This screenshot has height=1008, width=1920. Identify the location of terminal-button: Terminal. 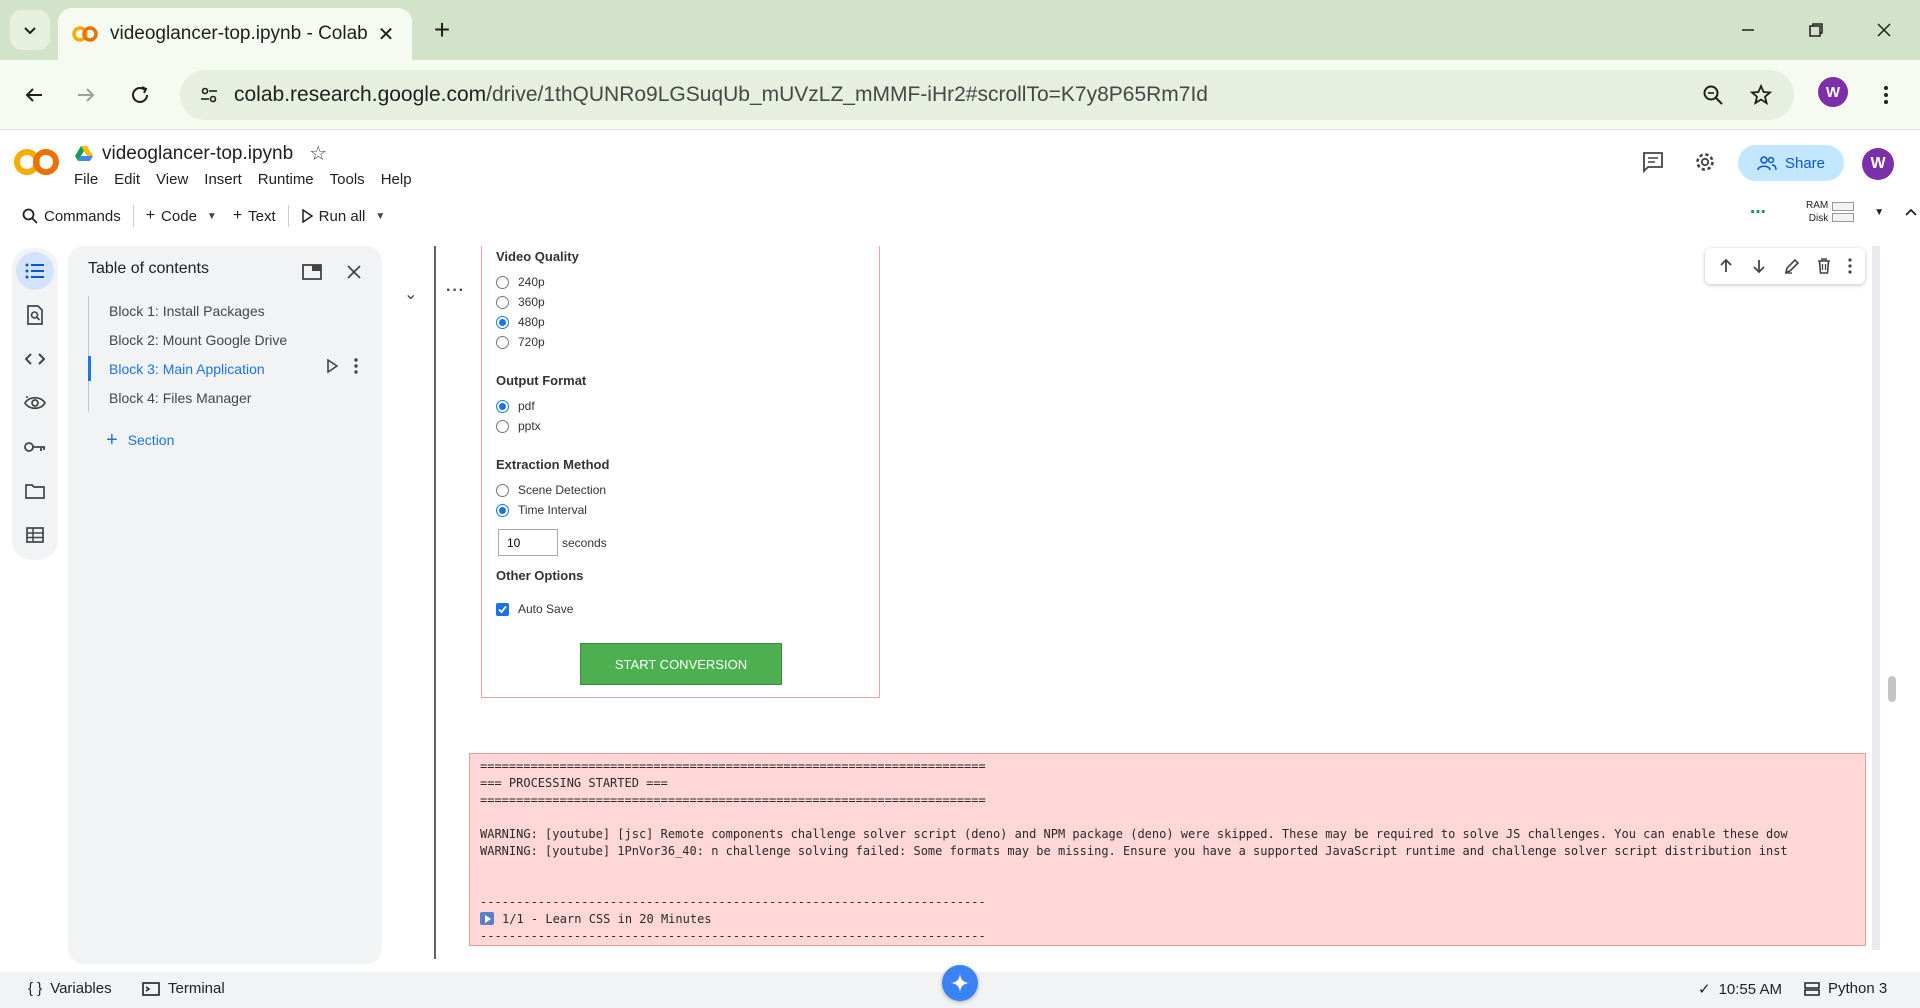
(183, 988).